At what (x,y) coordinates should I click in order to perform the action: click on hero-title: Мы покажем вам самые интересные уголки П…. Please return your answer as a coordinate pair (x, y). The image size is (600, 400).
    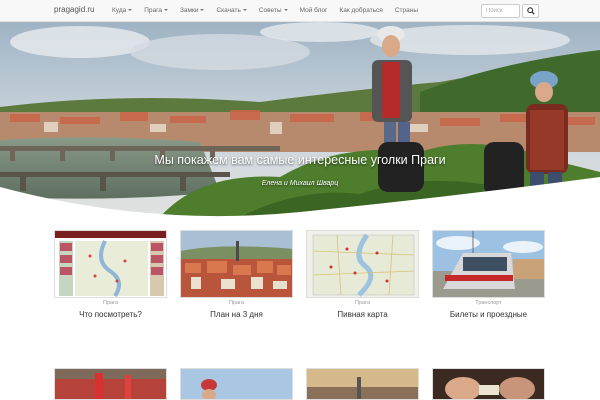
    Looking at the image, I should click on (300, 160).